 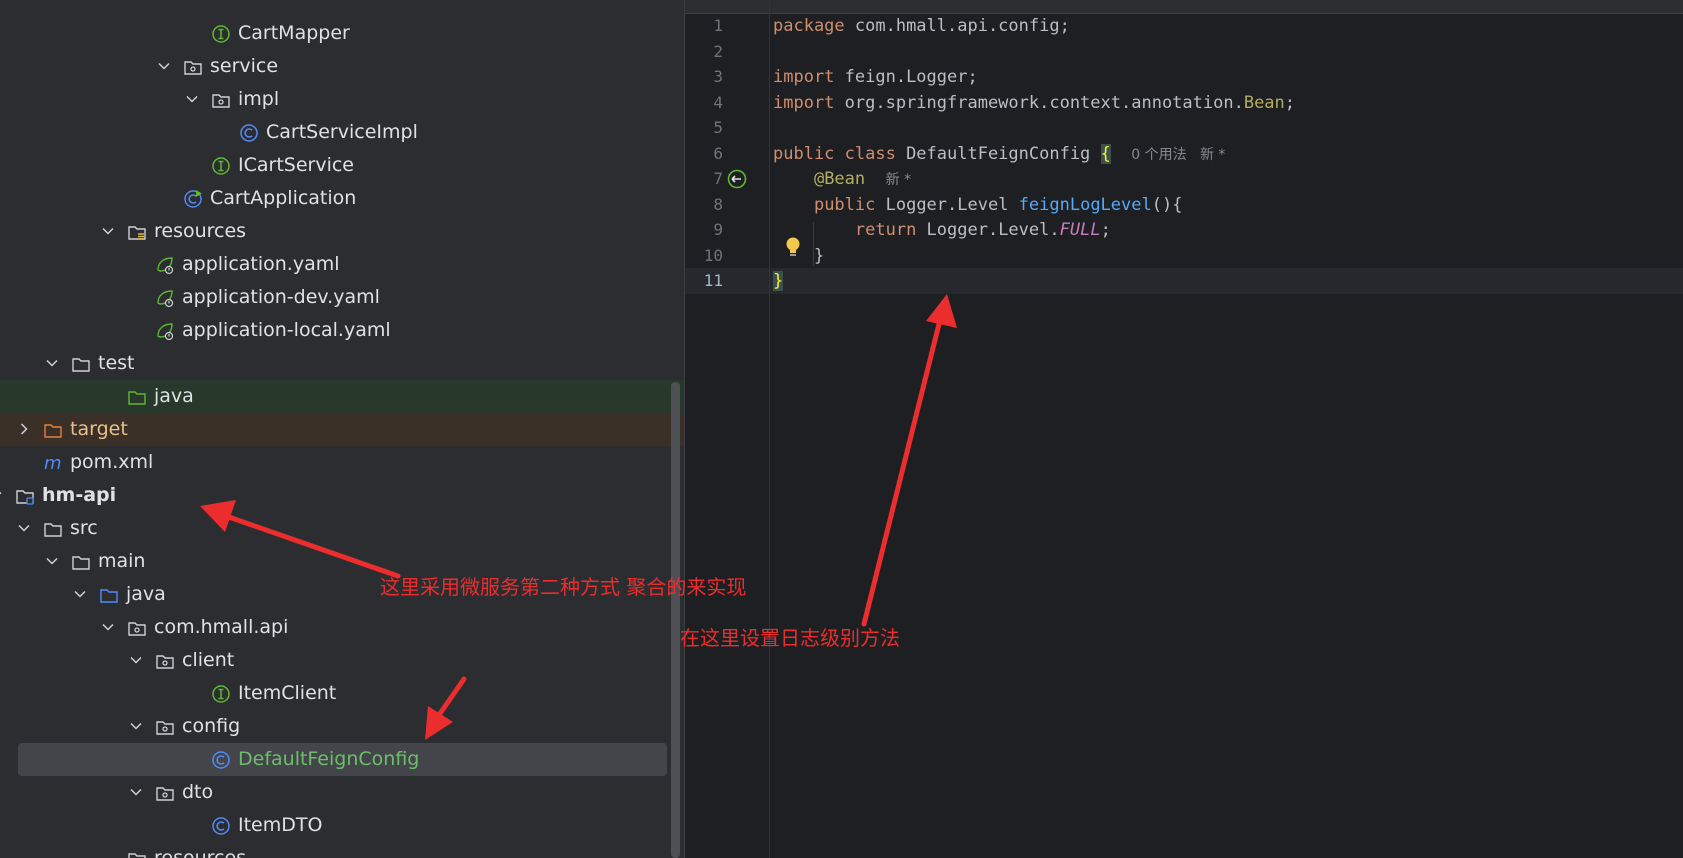 I want to click on tree-row-label: java, so click(x=174, y=396).